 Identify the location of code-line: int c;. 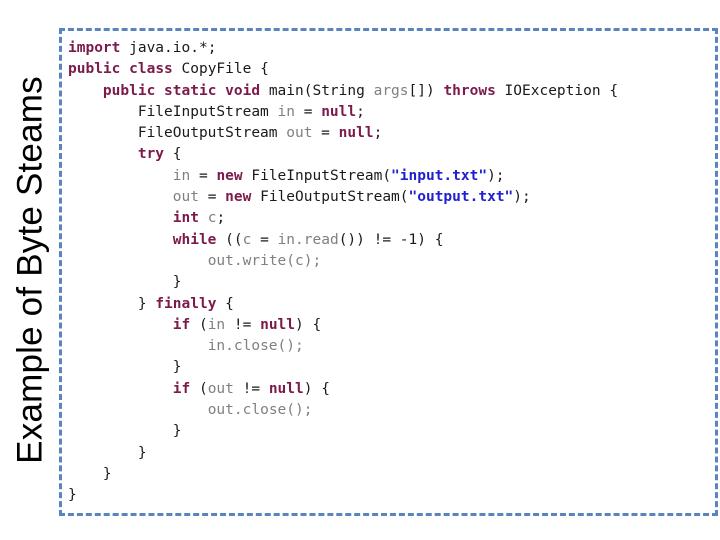
(343, 218).